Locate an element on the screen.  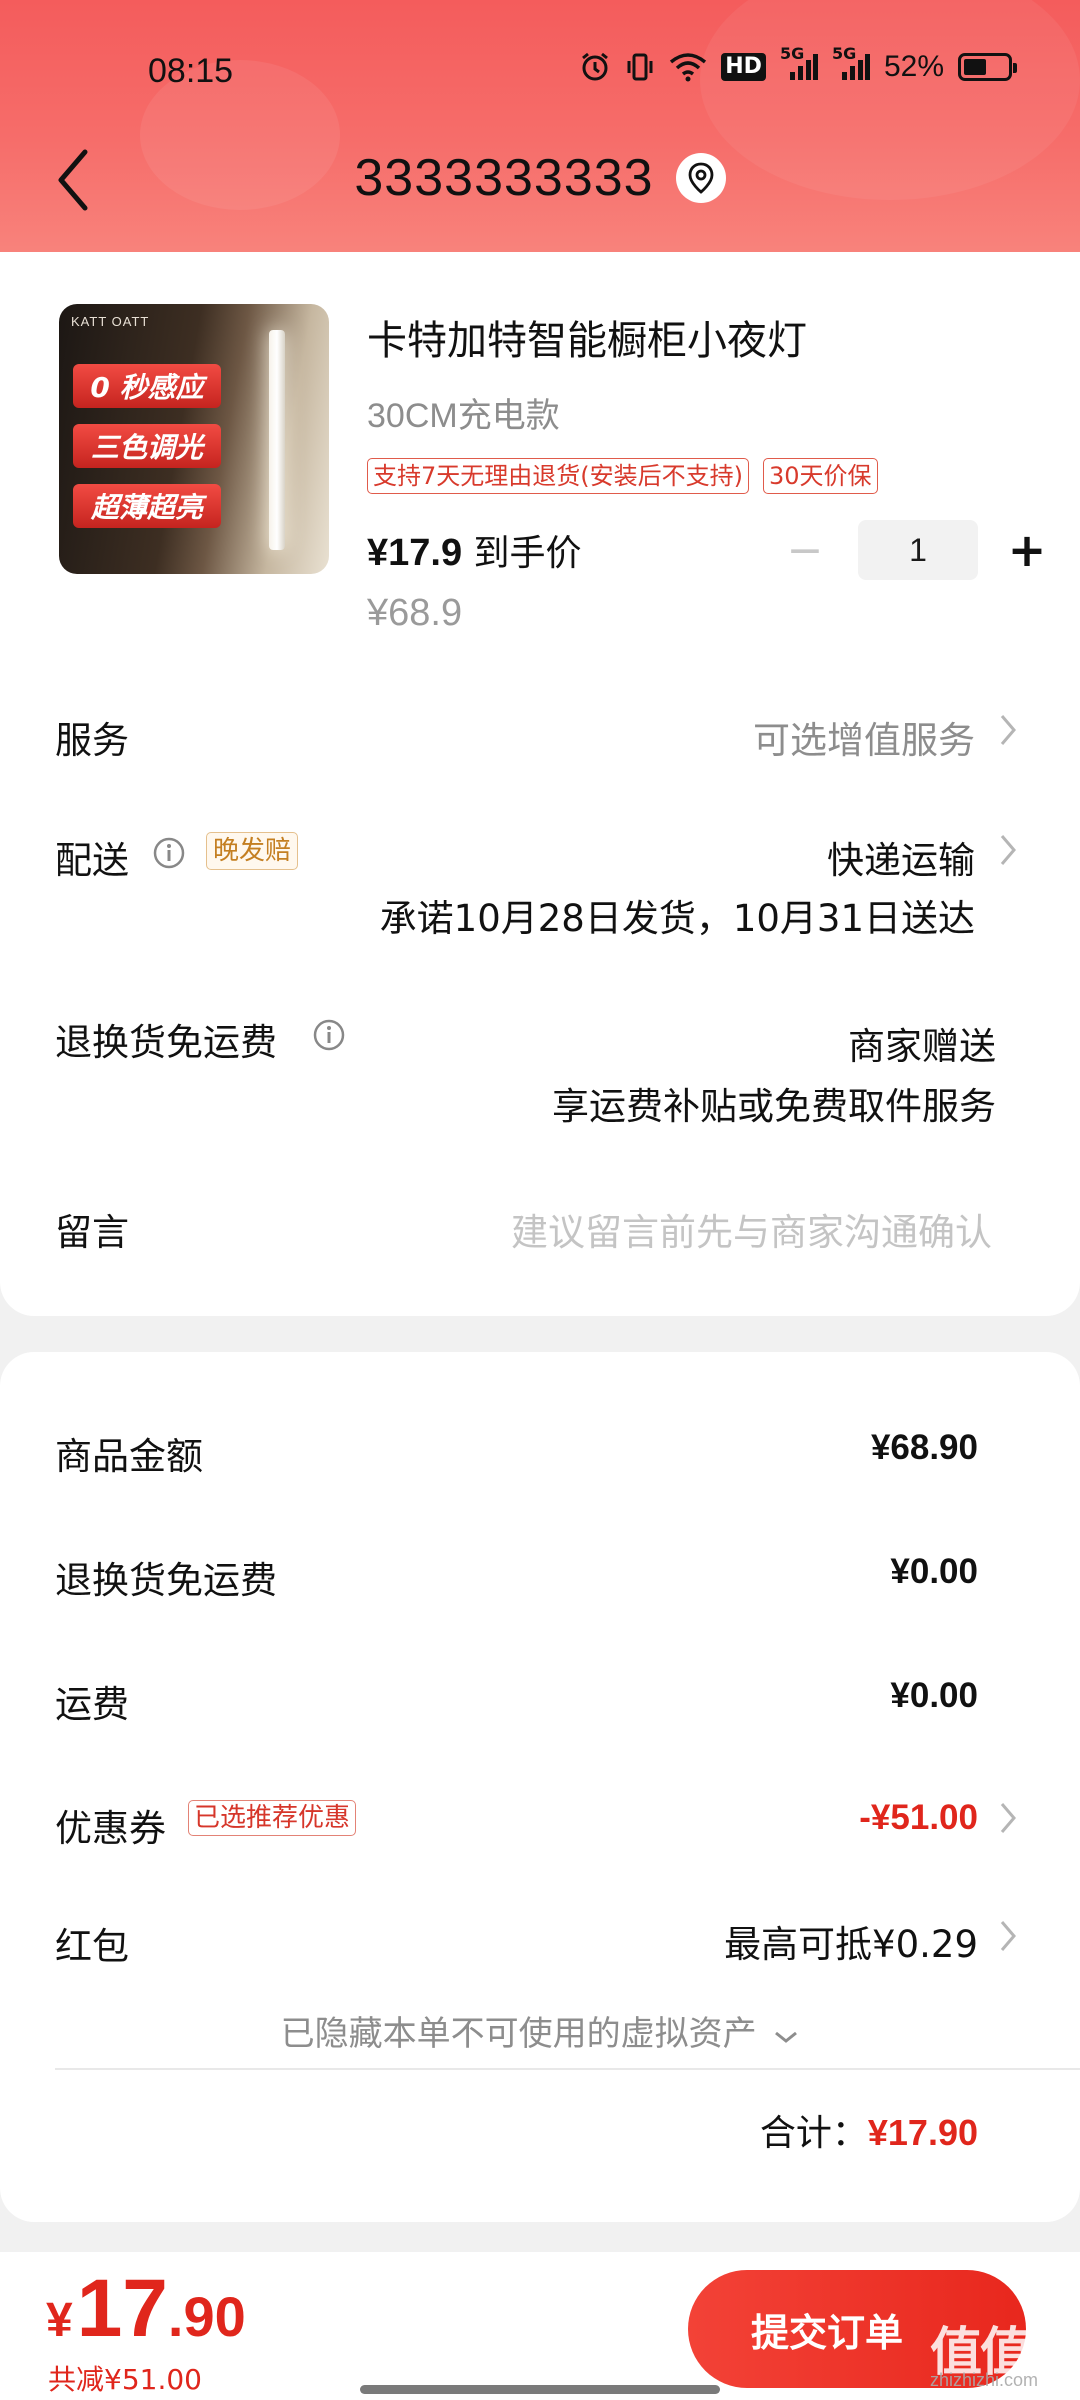
coupon-value: -¥51.00 is located at coordinates (918, 1817).